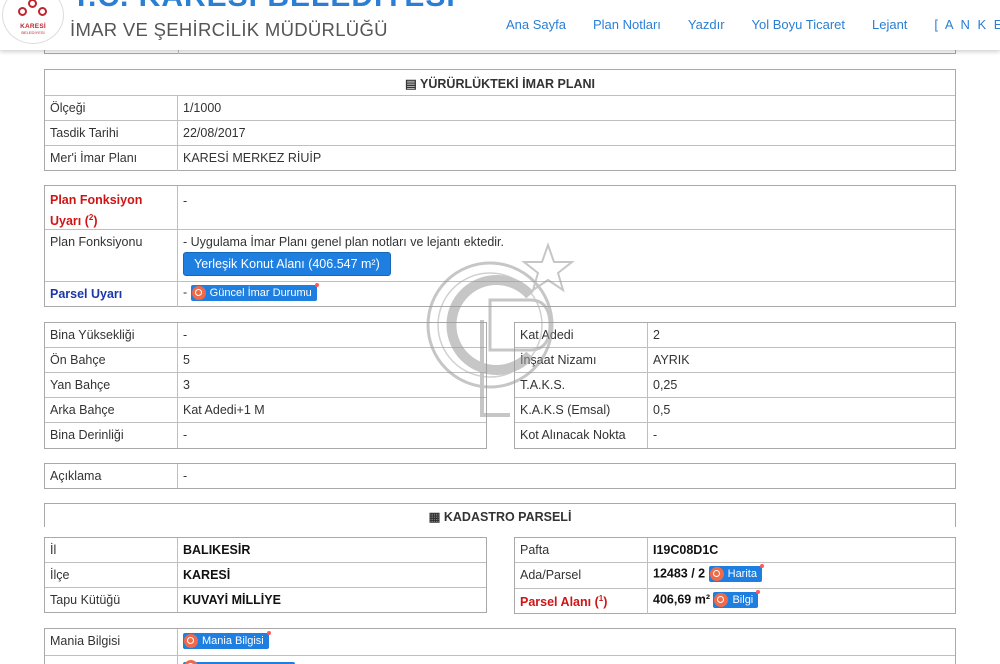  What do you see at coordinates (33, 32) in the screenshot?
I see `logo-subtext: BELEDİYESİ` at bounding box center [33, 32].